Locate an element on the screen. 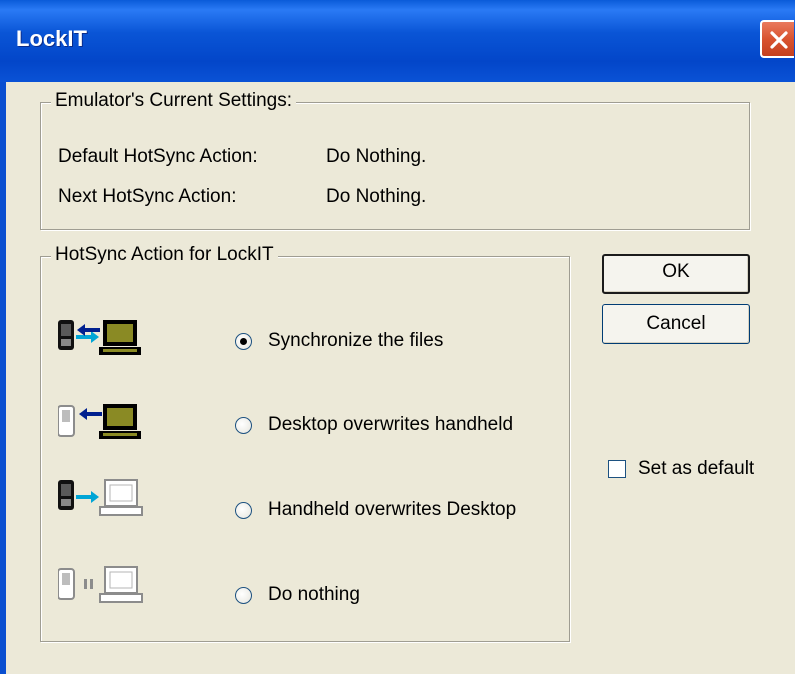 The image size is (795, 674). do-nothing-icon is located at coordinates (100, 584).